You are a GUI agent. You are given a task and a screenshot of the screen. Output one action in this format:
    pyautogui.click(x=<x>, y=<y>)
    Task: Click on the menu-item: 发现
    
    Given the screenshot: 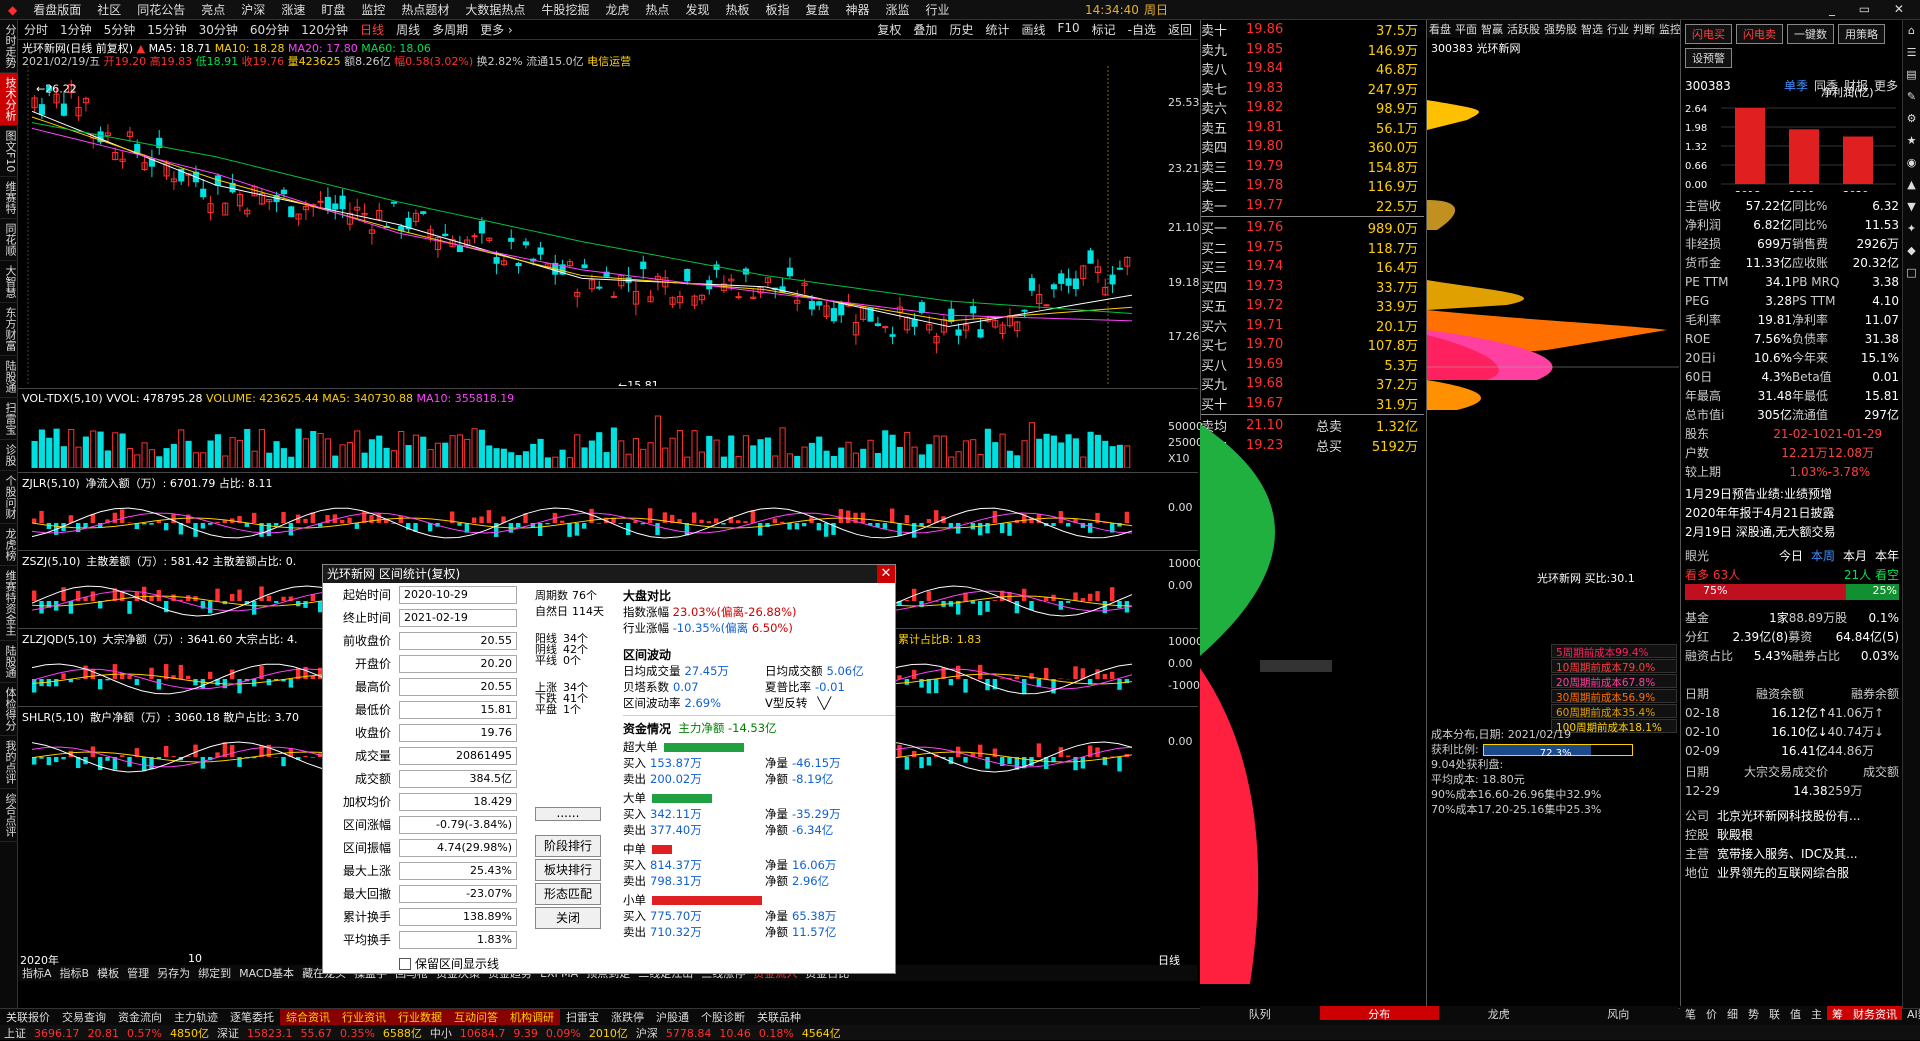 What is the action you would take?
    pyautogui.click(x=697, y=9)
    